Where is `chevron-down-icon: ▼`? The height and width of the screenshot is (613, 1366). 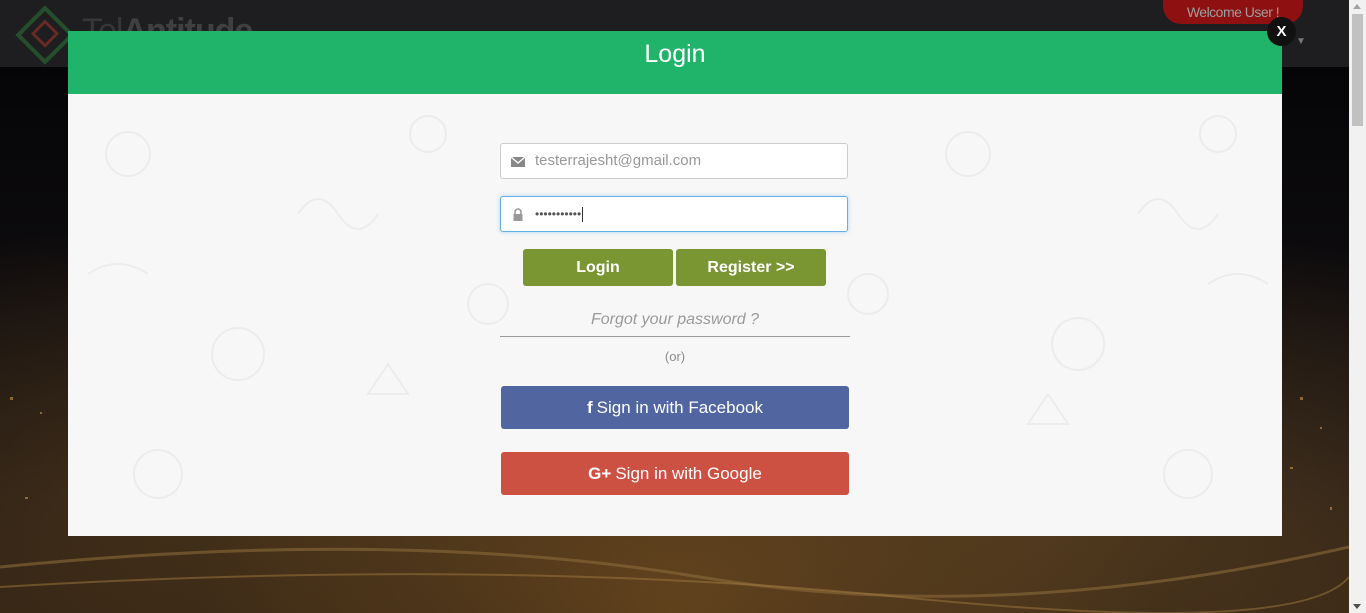
chevron-down-icon: ▼ is located at coordinates (1301, 41).